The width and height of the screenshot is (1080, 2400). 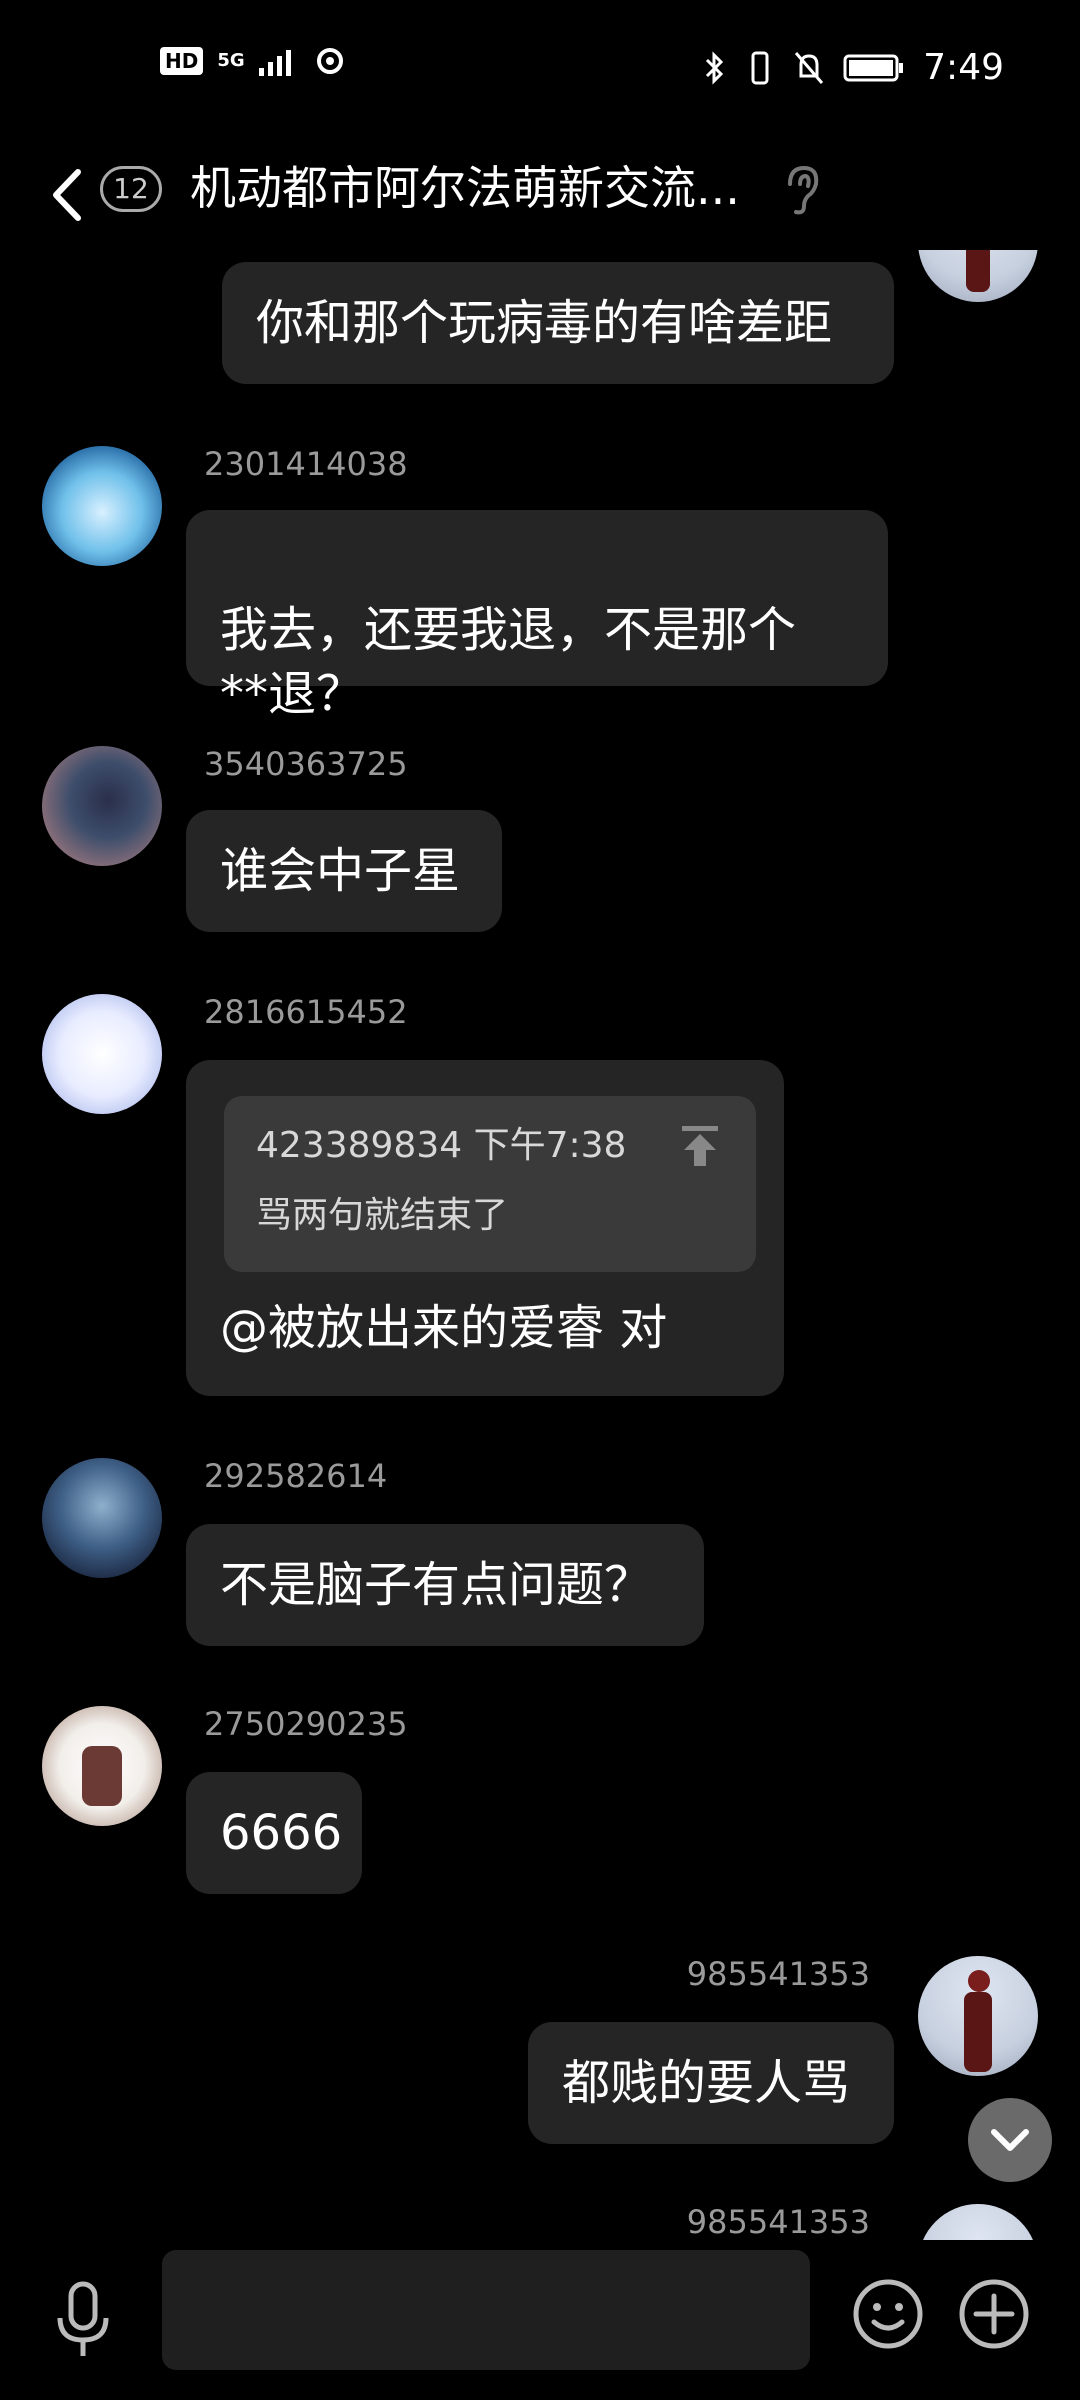 I want to click on quote-text: 骂两句就结束了, so click(x=382, y=1215).